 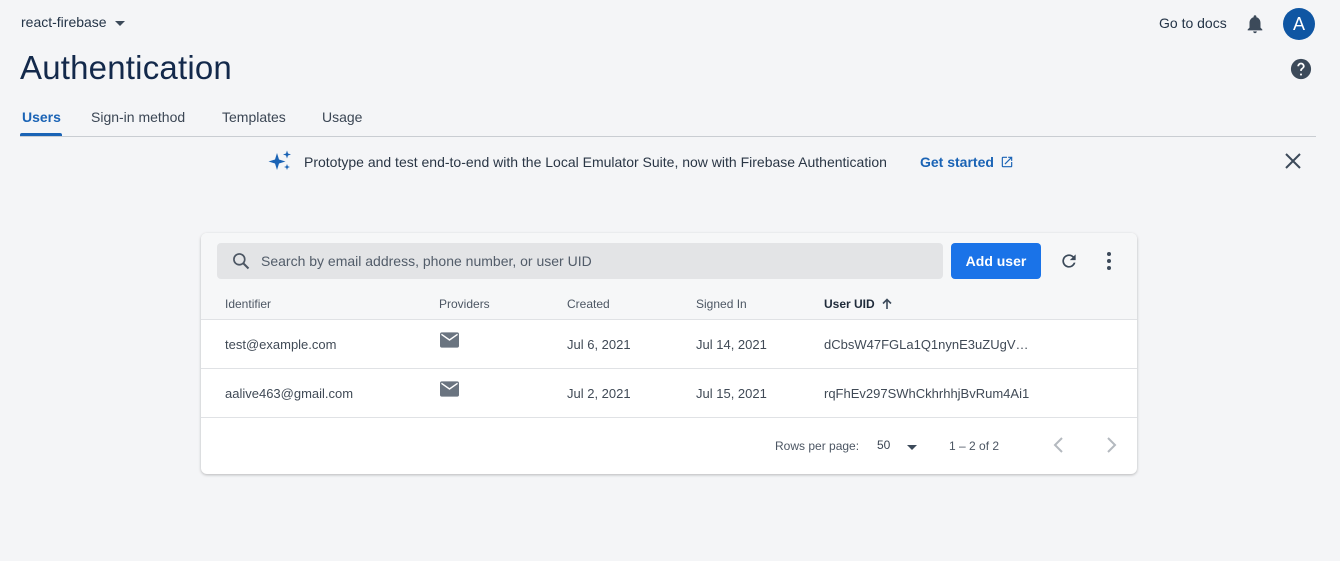 What do you see at coordinates (41, 134) in the screenshot?
I see `active-tab-indicator` at bounding box center [41, 134].